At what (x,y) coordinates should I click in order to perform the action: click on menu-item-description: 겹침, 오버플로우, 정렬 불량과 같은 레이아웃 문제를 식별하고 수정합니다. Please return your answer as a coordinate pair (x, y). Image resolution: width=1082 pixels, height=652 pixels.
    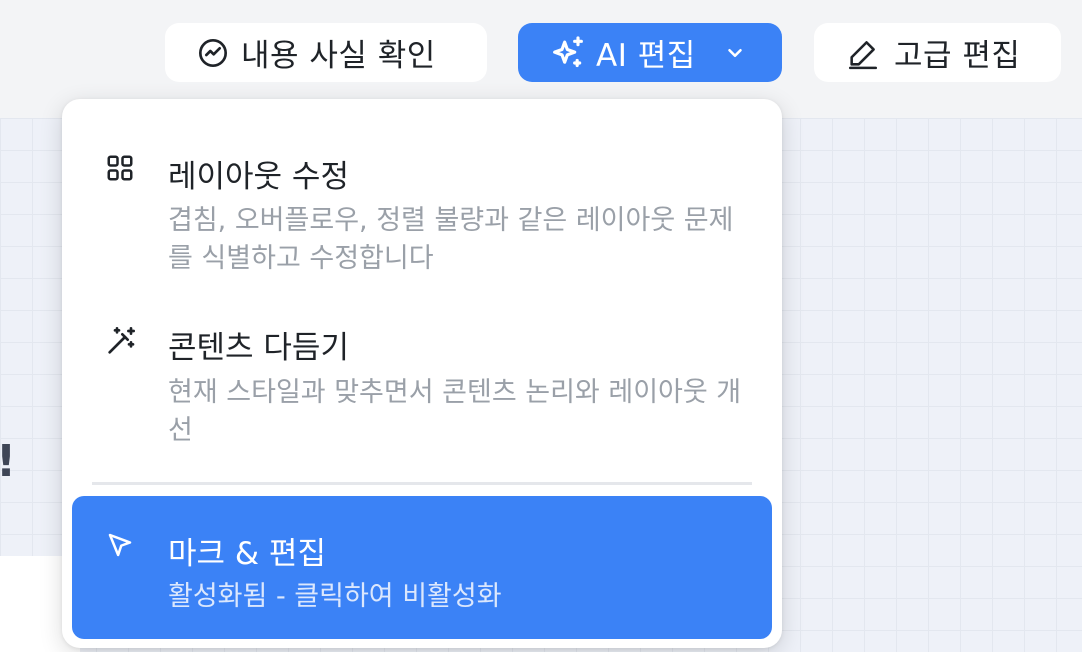
    Looking at the image, I should click on (451, 239).